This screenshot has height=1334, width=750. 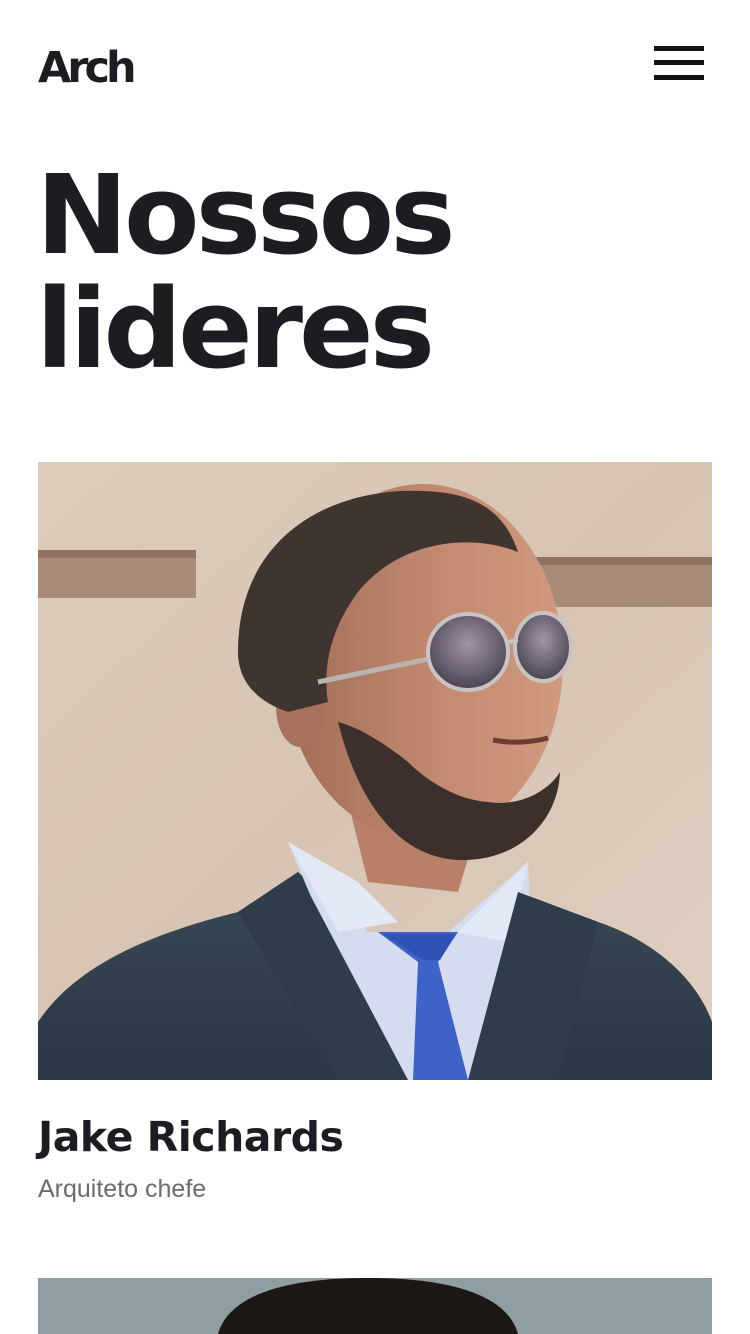 I want to click on leader-role: Arquiteto chefe, so click(x=122, y=1189).